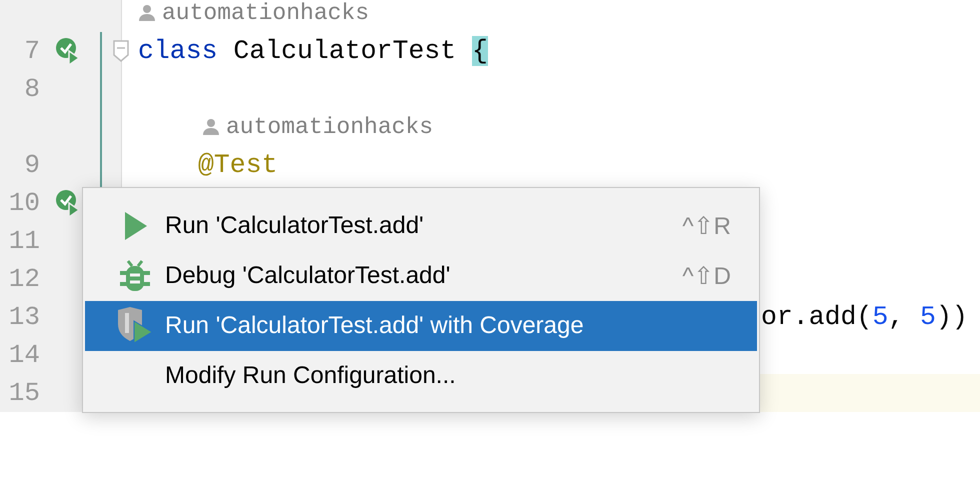 This screenshot has height=494, width=980. What do you see at coordinates (31, 51) in the screenshot?
I see `line-number: 7` at bounding box center [31, 51].